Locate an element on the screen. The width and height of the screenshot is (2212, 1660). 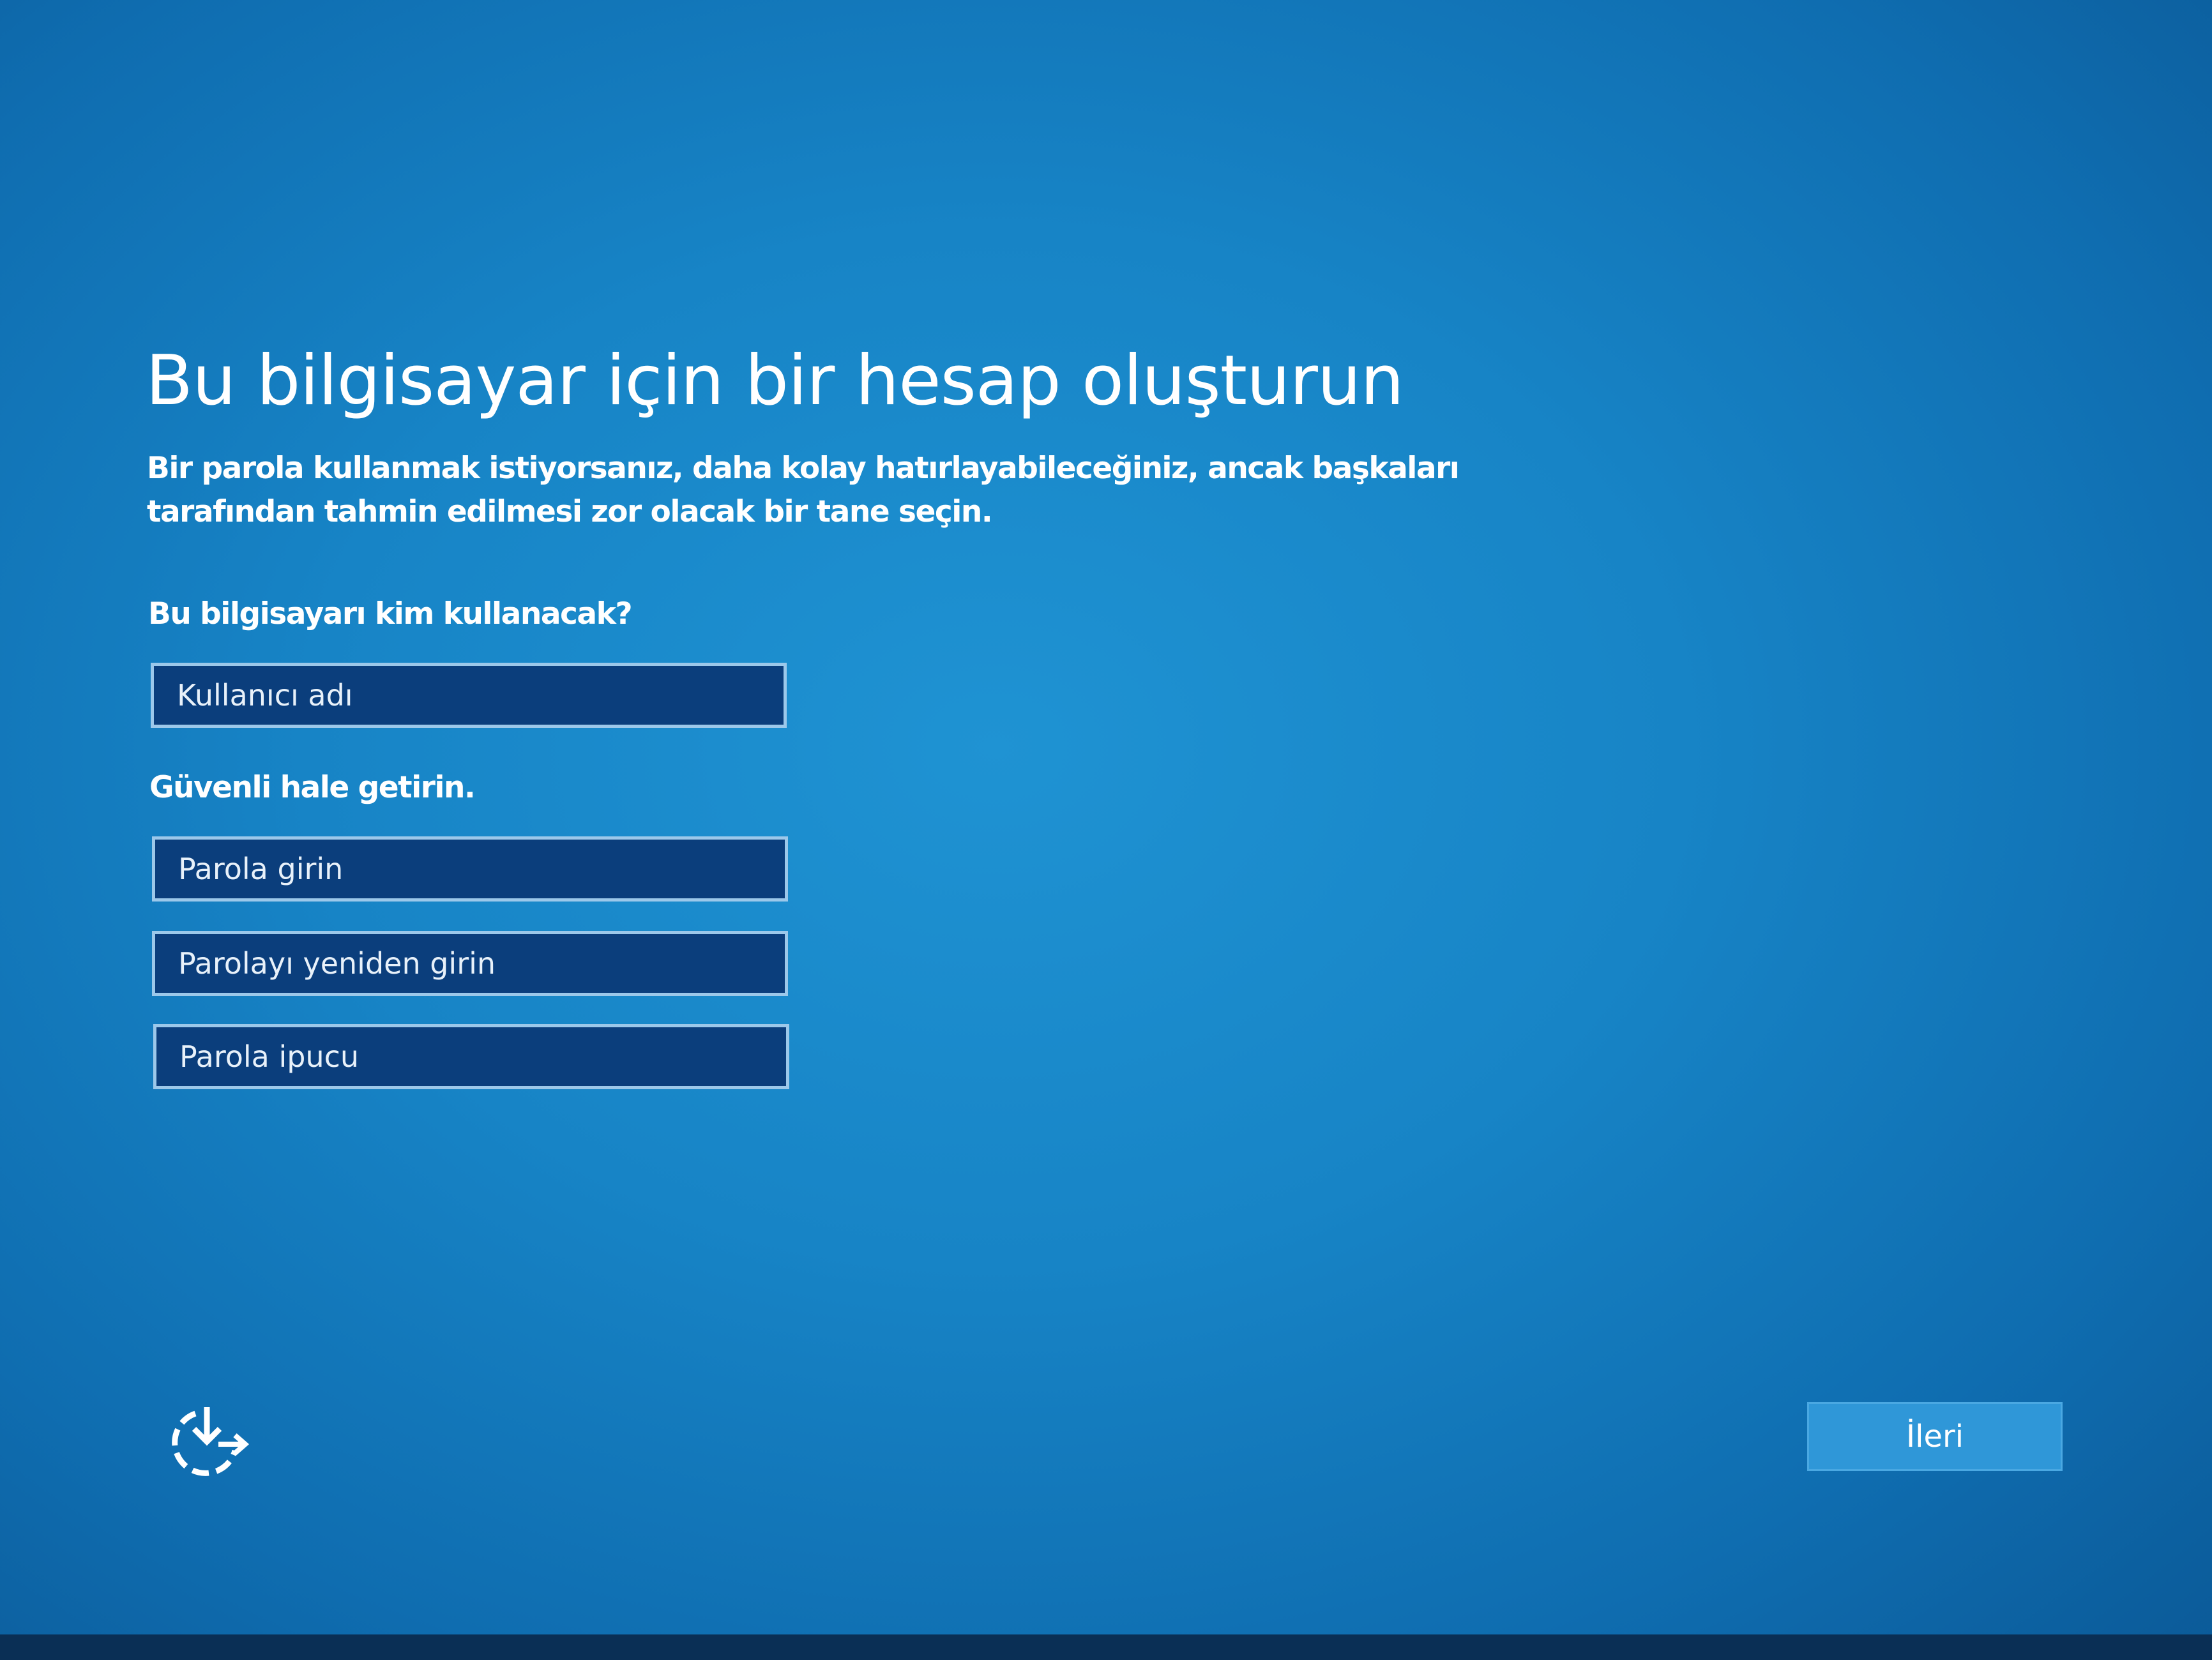
password-hint-input is located at coordinates (471, 1056).